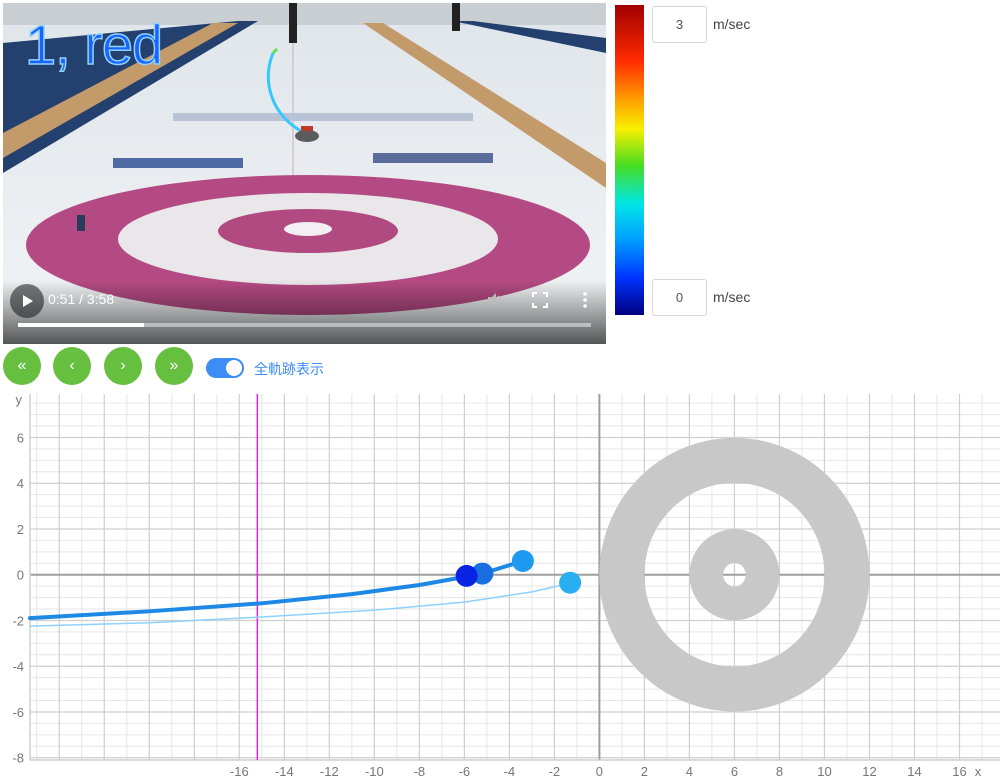  Describe the element at coordinates (174, 366) in the screenshot. I see `last-button: »` at that location.